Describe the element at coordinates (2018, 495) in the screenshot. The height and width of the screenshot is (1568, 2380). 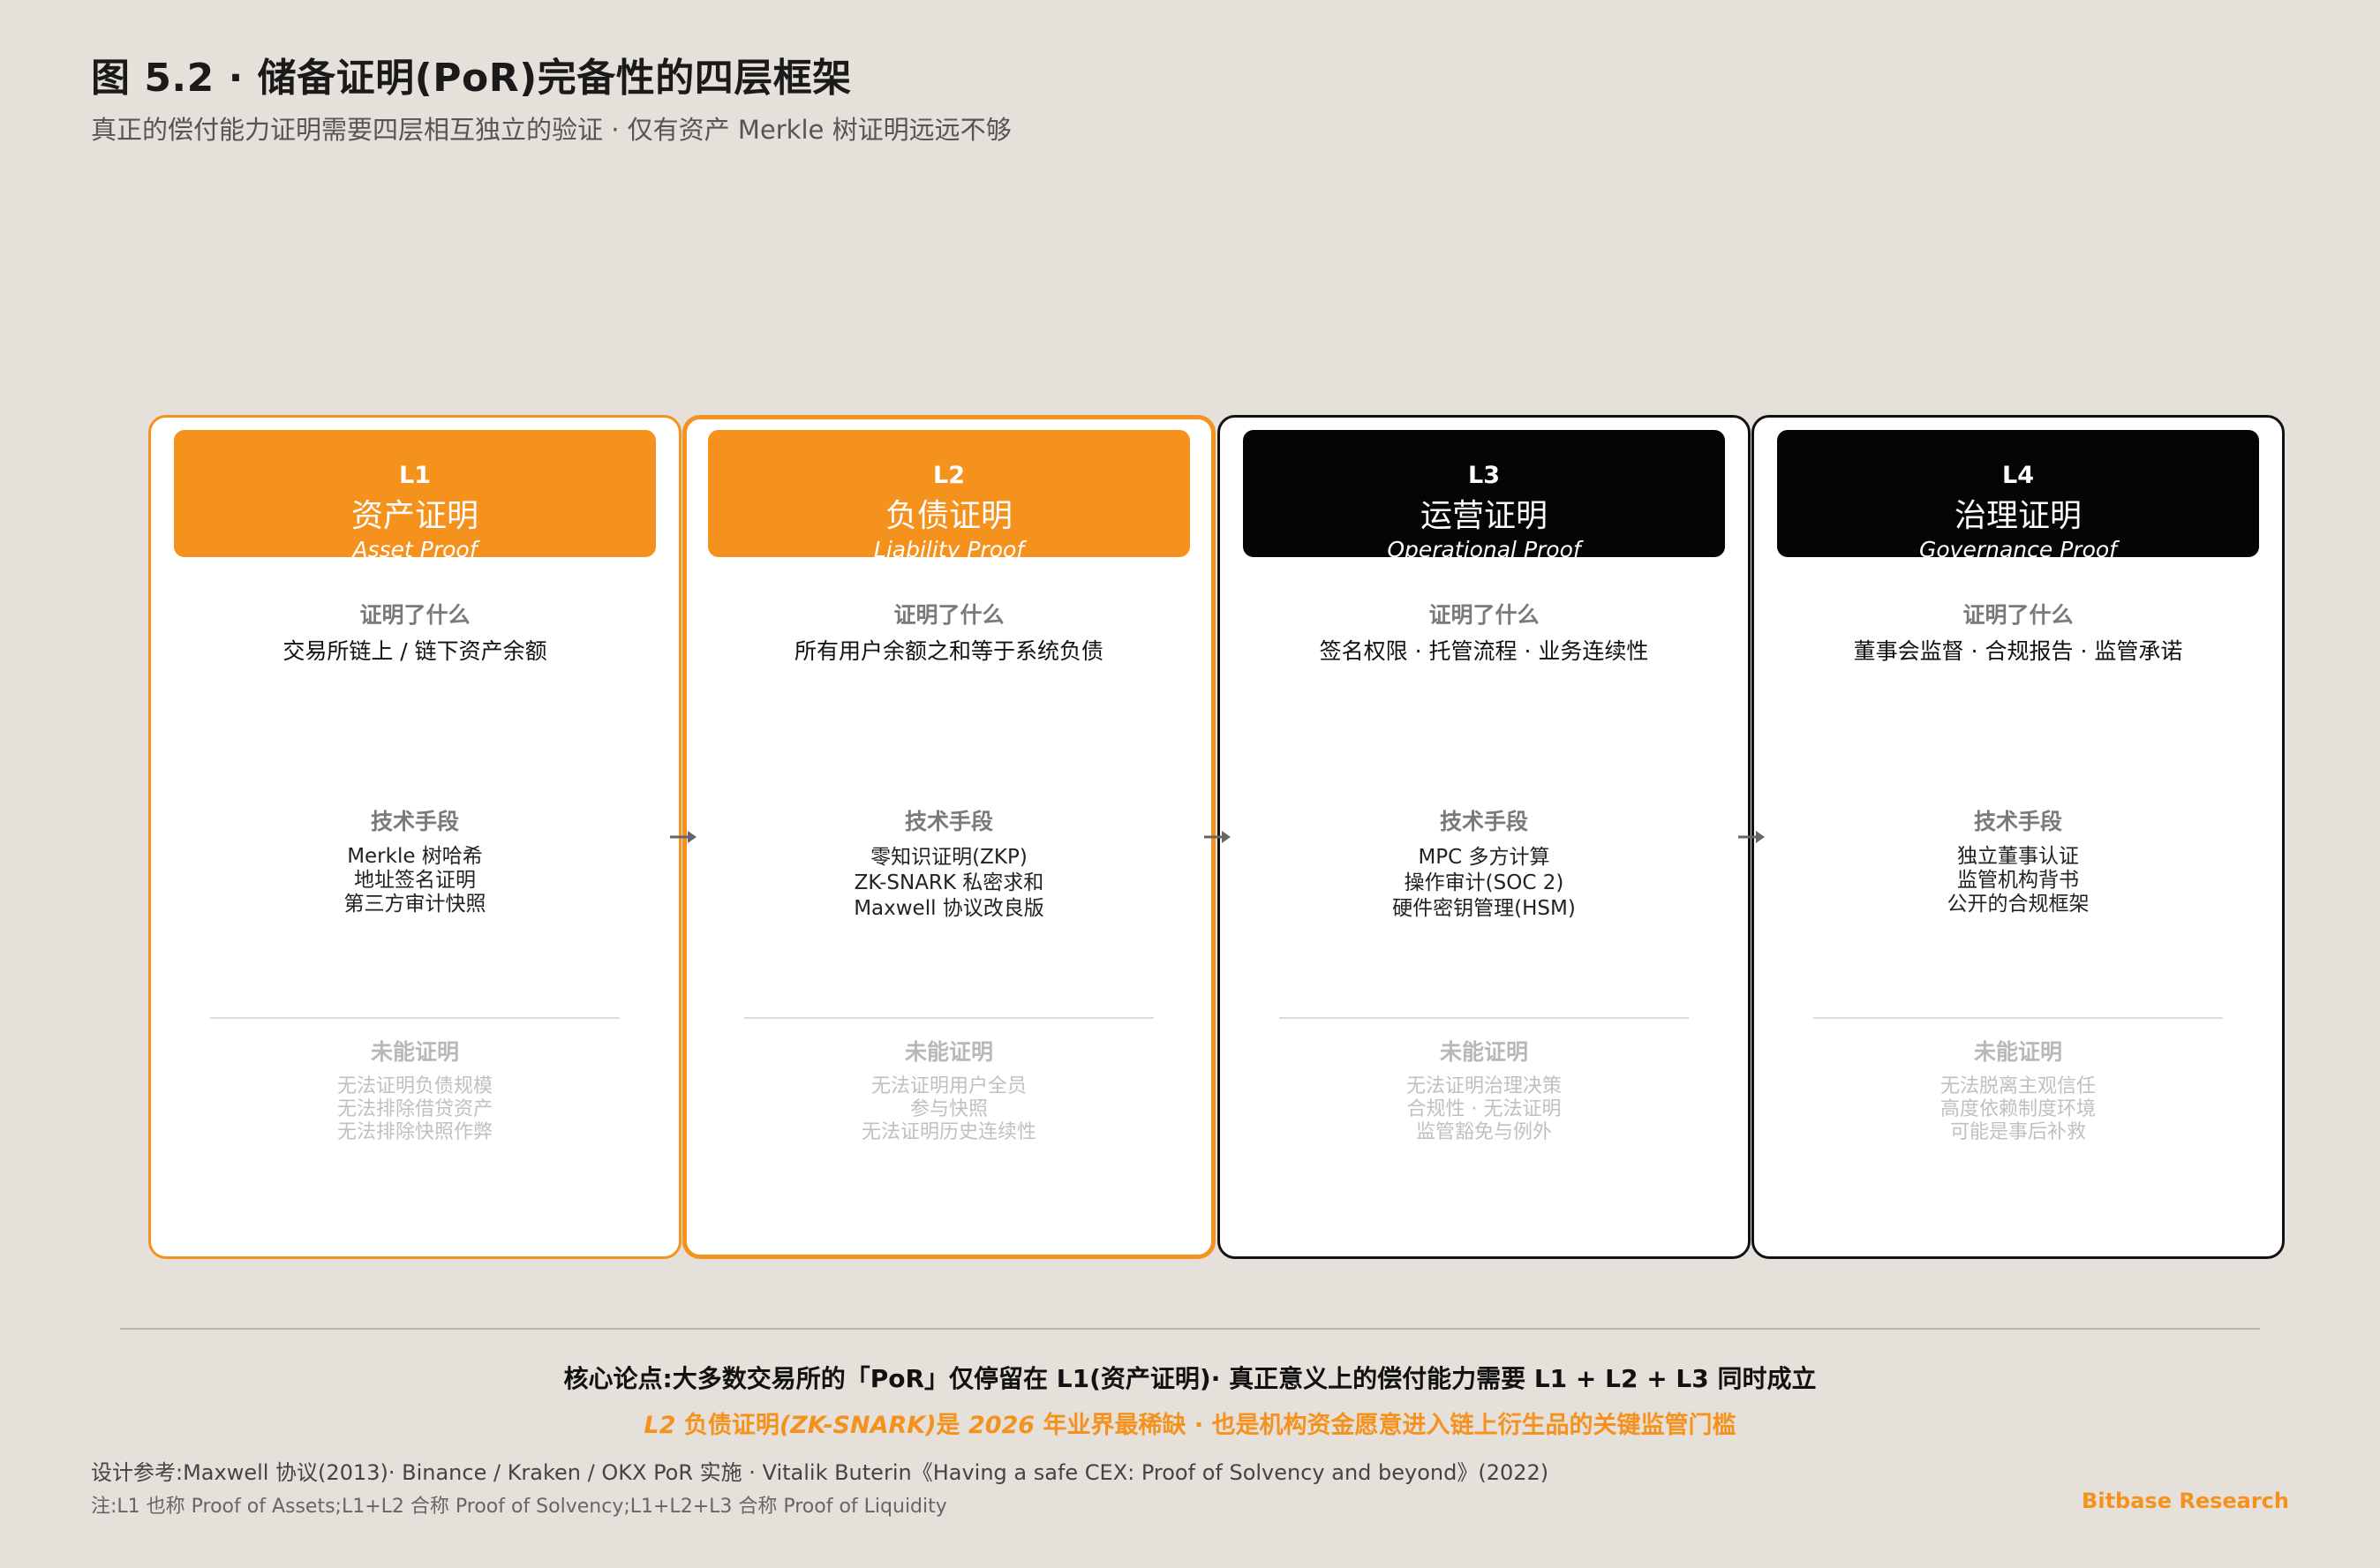
I see `layer-header-l4: L4 治理证明 Governance Proof` at that location.